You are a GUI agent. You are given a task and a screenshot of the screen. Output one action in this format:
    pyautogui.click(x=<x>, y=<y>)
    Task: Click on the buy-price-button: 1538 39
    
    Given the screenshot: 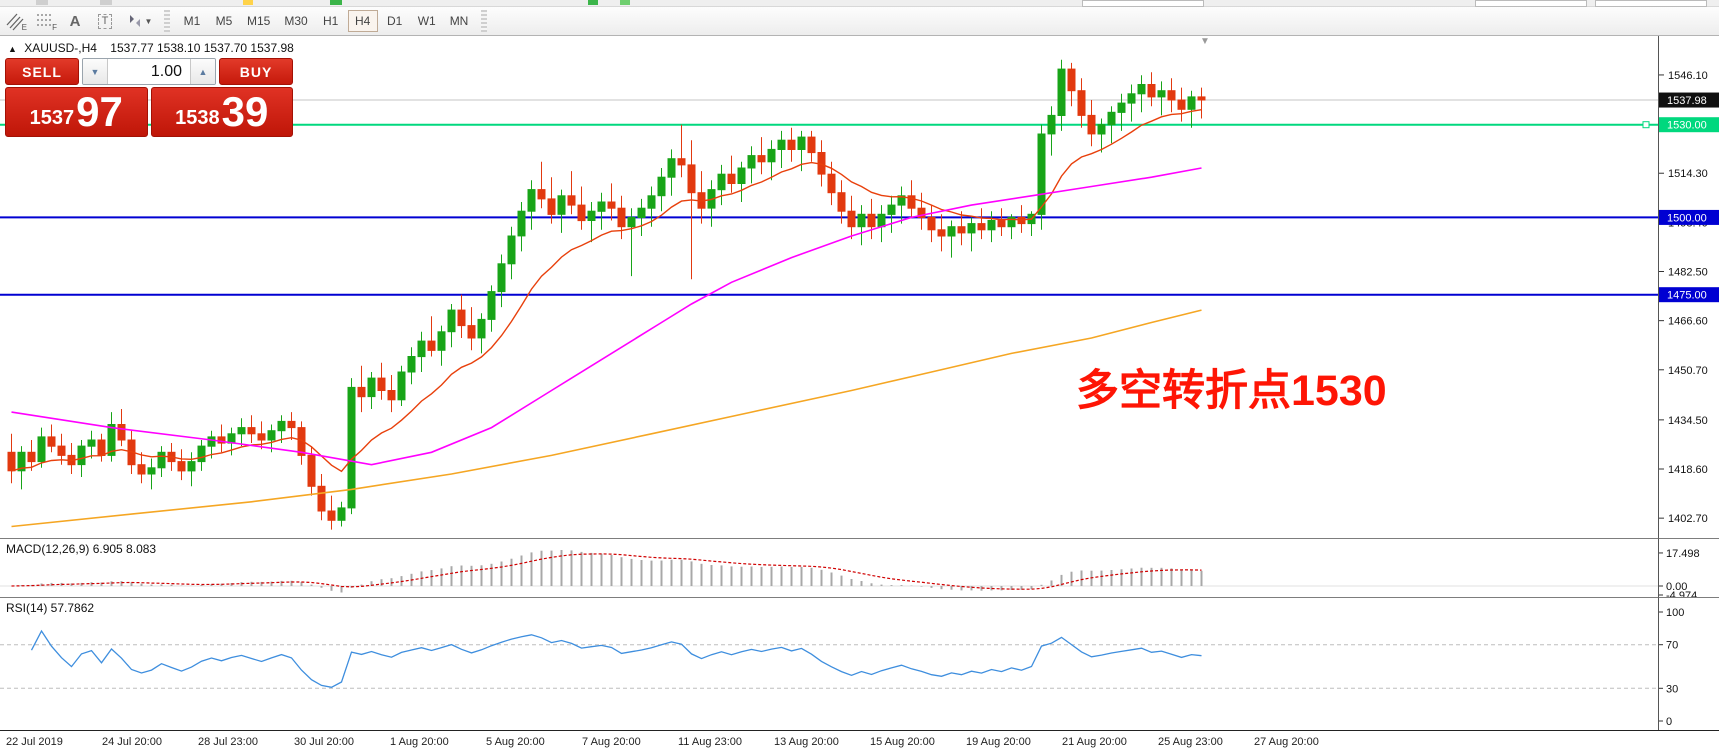 What is the action you would take?
    pyautogui.click(x=221, y=112)
    